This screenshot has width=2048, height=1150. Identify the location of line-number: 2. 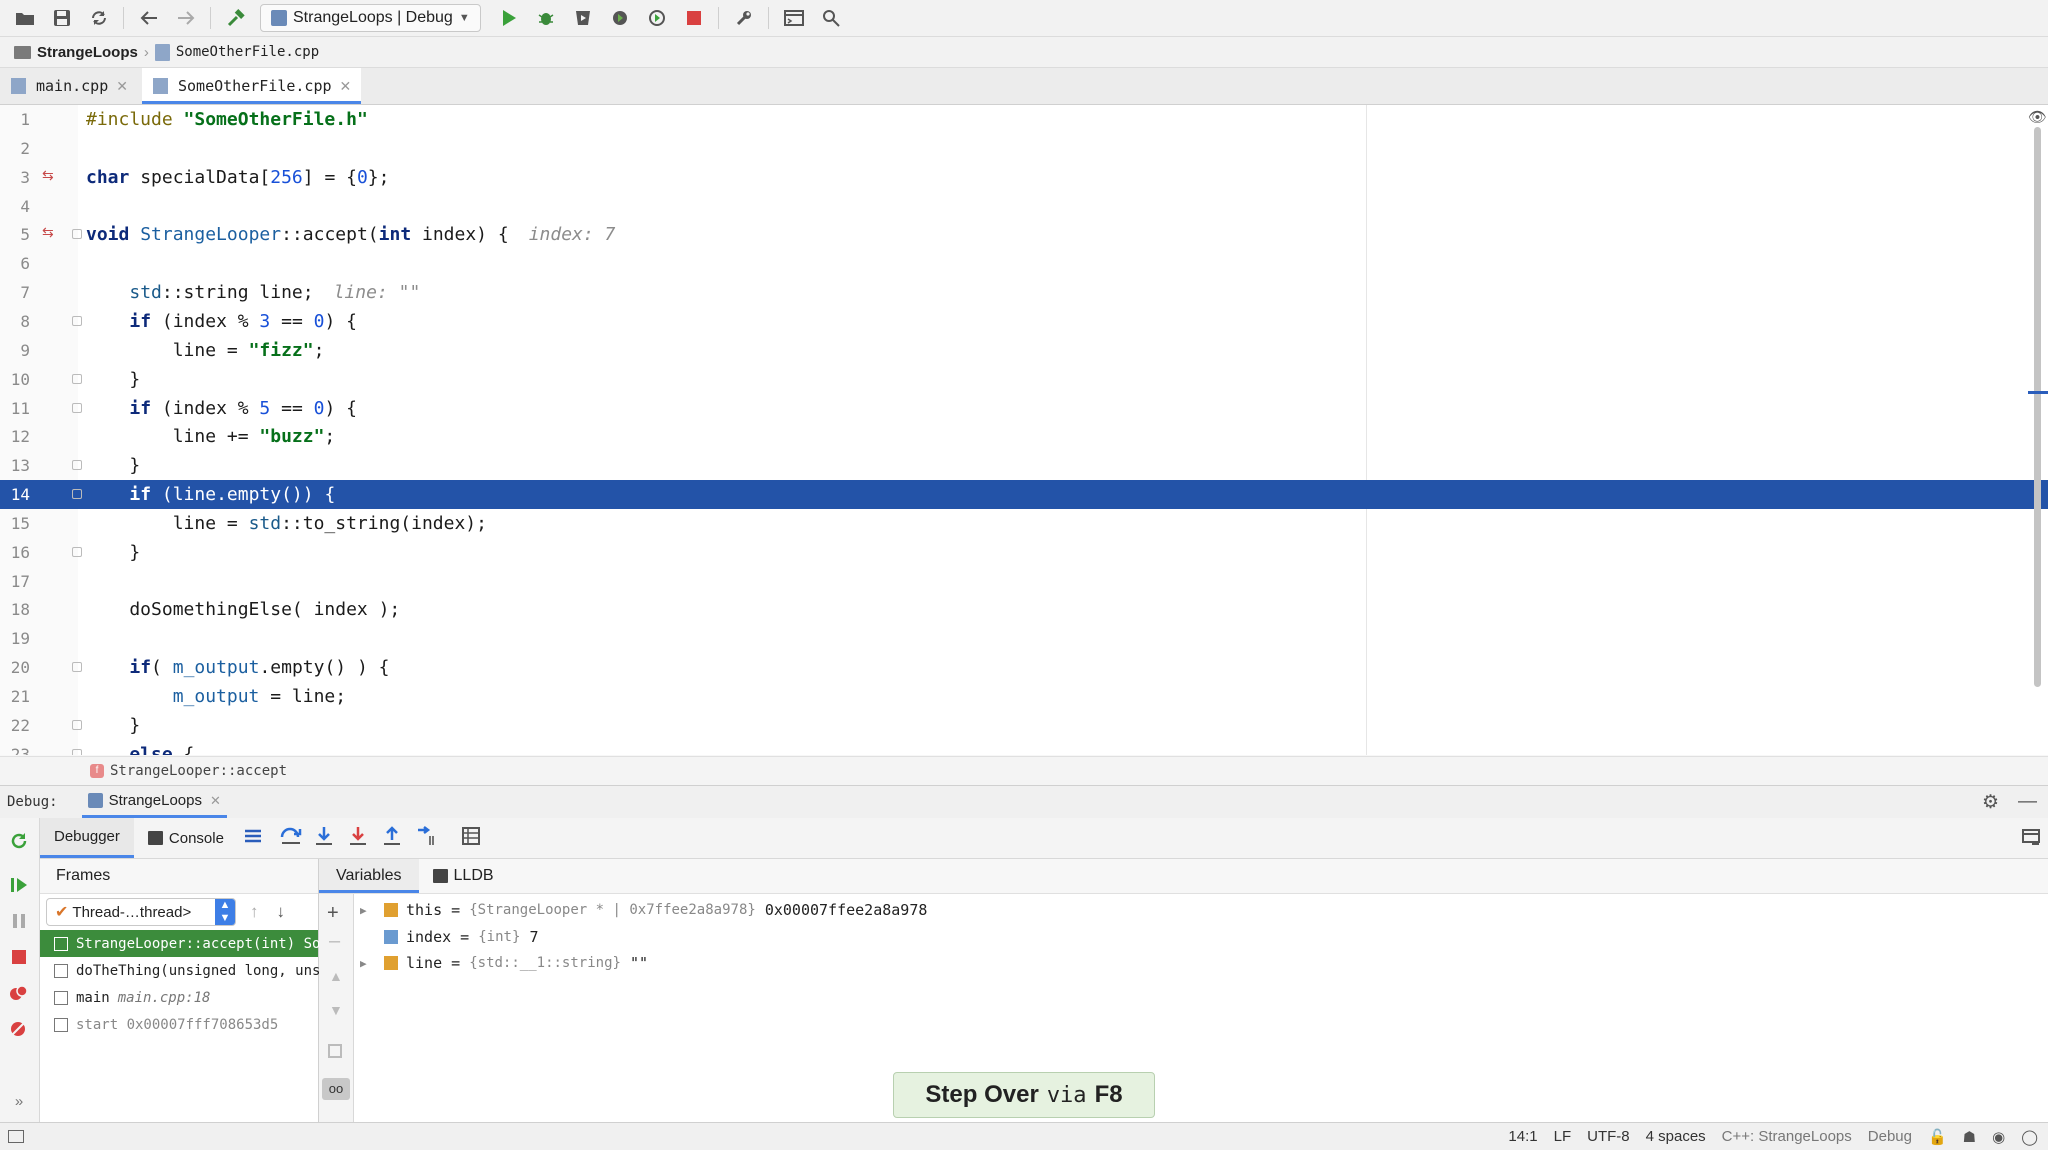
(15, 148).